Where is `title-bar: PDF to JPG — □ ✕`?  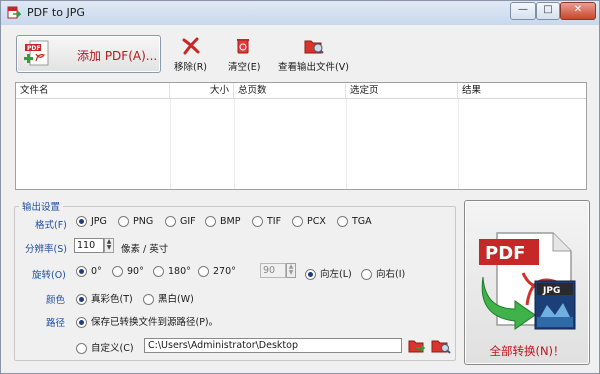 title-bar: PDF to JPG — □ ✕ is located at coordinates (300, 13).